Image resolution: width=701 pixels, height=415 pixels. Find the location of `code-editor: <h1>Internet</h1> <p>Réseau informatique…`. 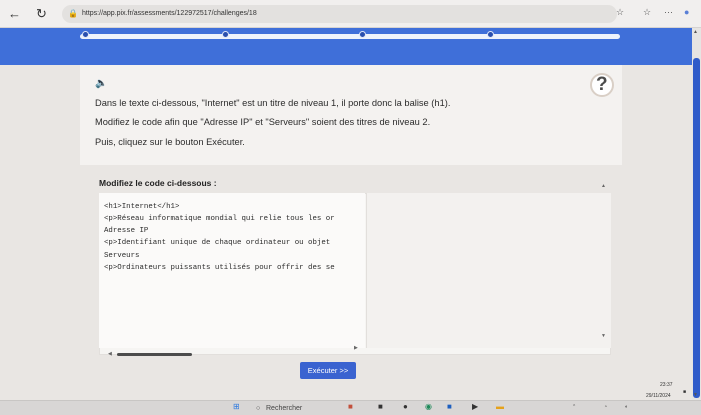

code-editor: <h1>Internet</h1> <p>Réseau informatique… is located at coordinates (232, 270).